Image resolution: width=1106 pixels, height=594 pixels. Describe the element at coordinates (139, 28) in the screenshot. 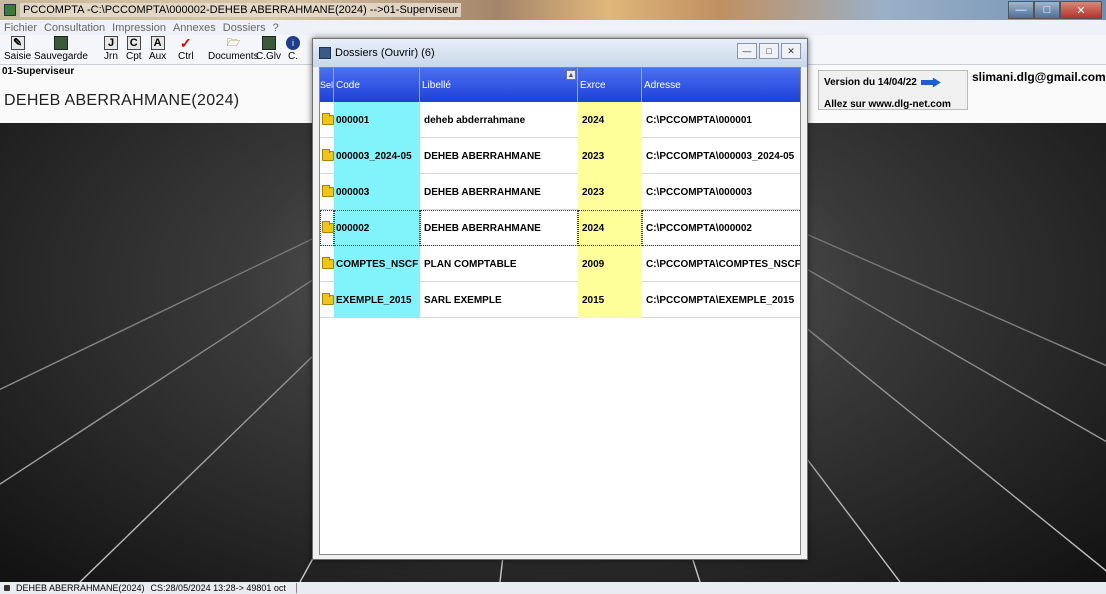

I see `menu-impression: Impression` at that location.